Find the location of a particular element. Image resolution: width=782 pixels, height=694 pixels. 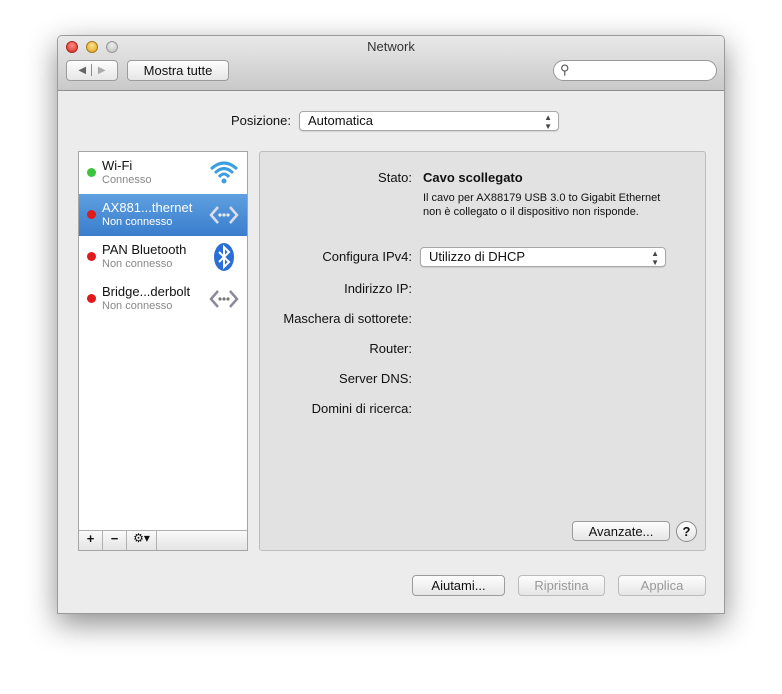

bluetooth-icon is located at coordinates (224, 257).